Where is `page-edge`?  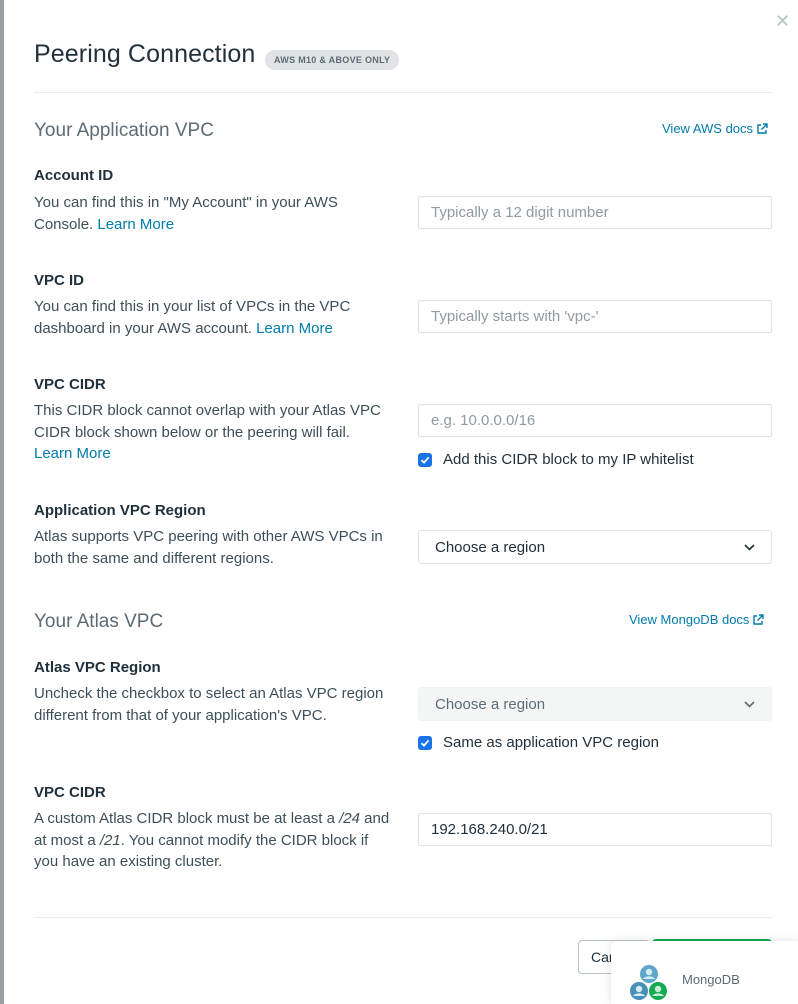 page-edge is located at coordinates (2, 502).